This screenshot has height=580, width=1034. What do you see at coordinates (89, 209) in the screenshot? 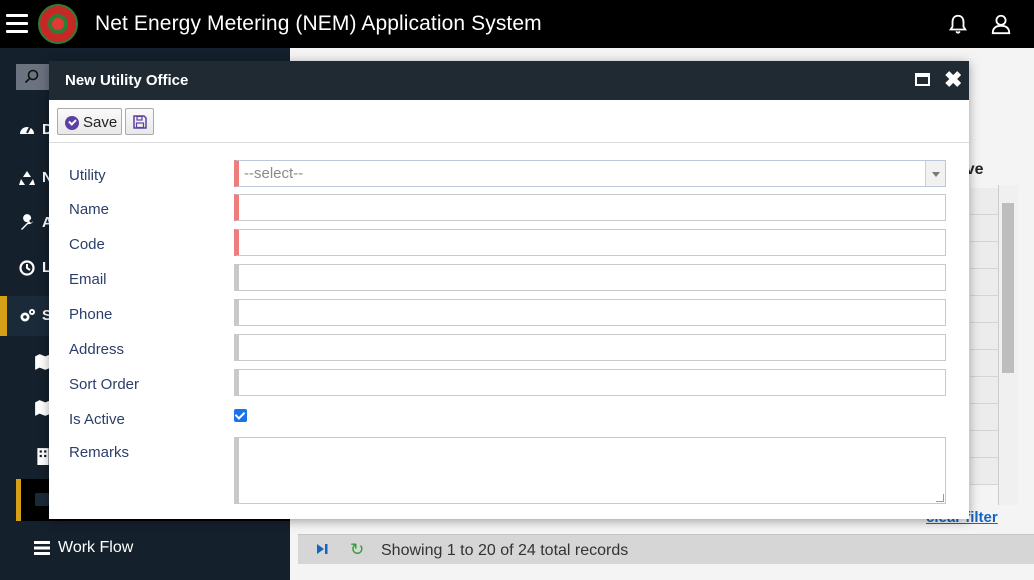
I see `name-label: Name` at bounding box center [89, 209].